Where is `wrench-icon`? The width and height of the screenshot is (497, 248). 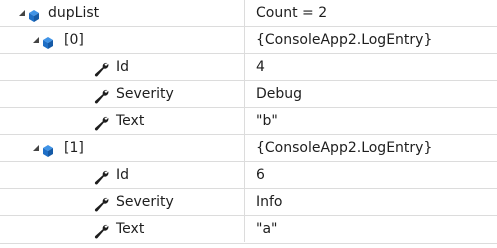 wrench-icon is located at coordinates (102, 235).